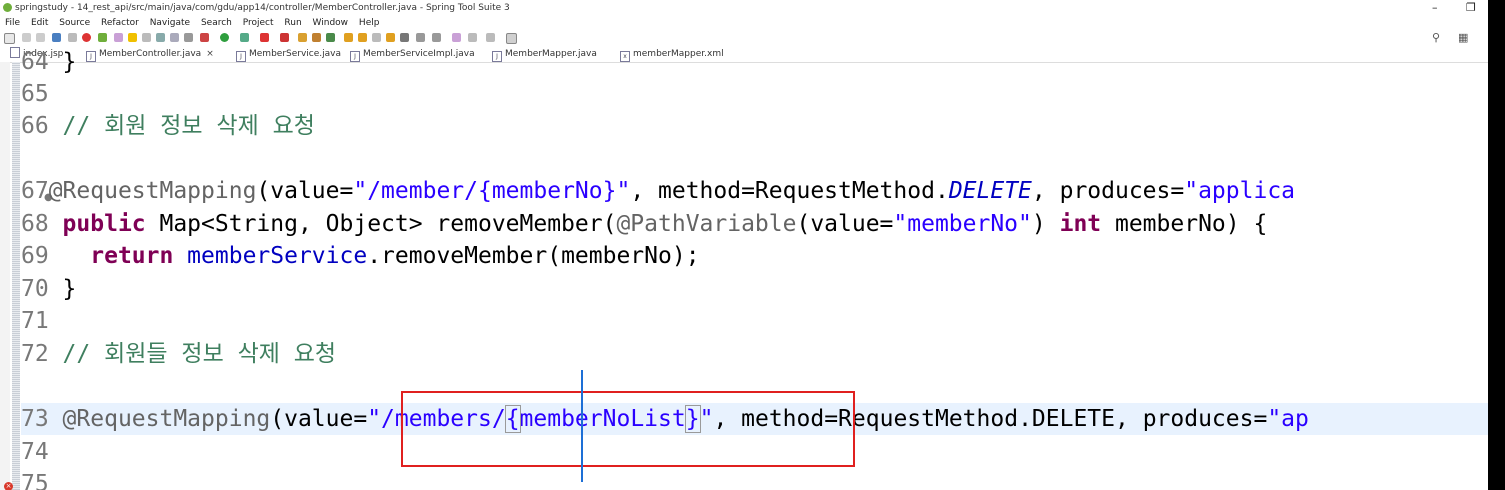  Describe the element at coordinates (348, 37) in the screenshot. I see `open-folder-icon` at that location.